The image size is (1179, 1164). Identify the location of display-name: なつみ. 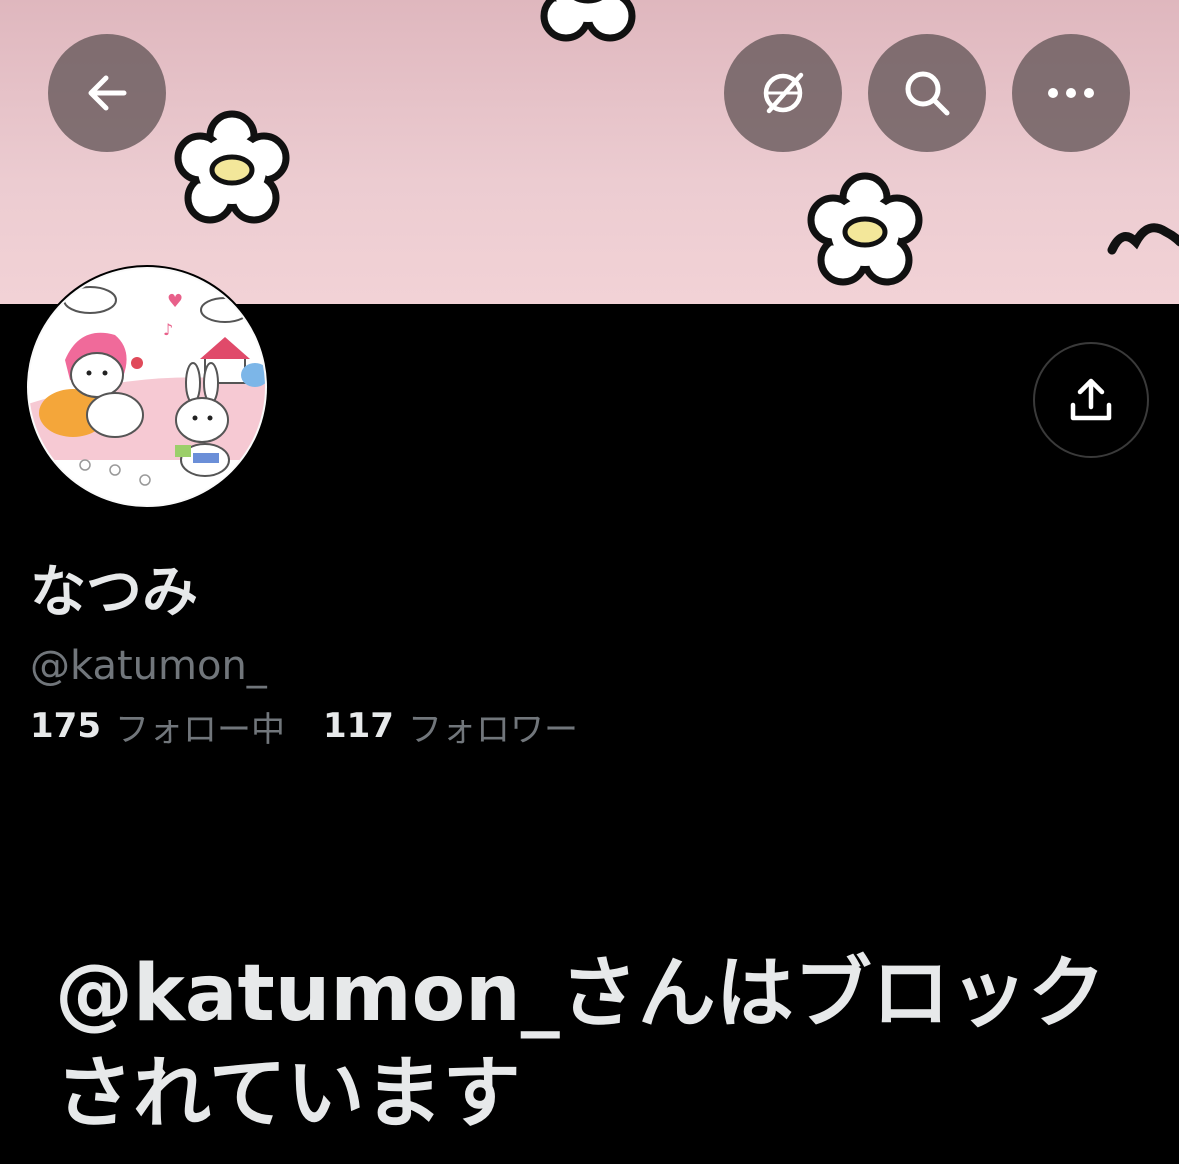
(114, 592).